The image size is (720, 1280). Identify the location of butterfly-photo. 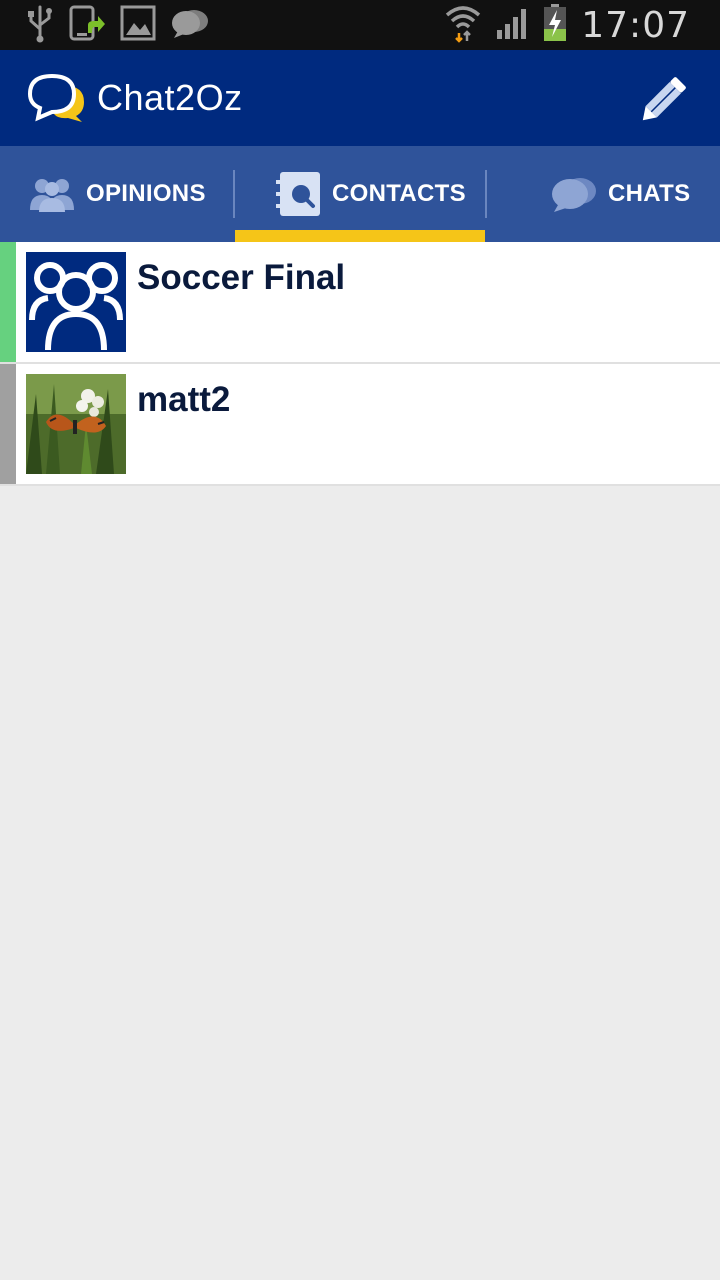
(76, 424).